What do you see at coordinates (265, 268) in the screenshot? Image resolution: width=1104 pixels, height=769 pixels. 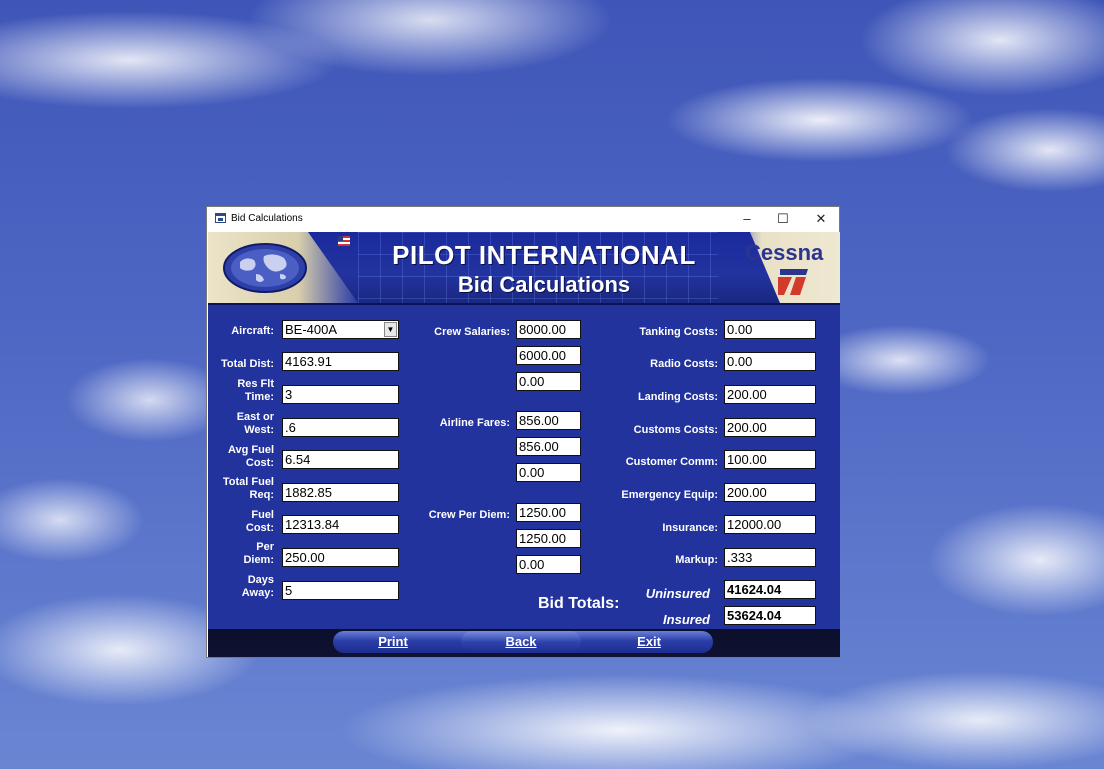 I see `globe-logo-icon` at bounding box center [265, 268].